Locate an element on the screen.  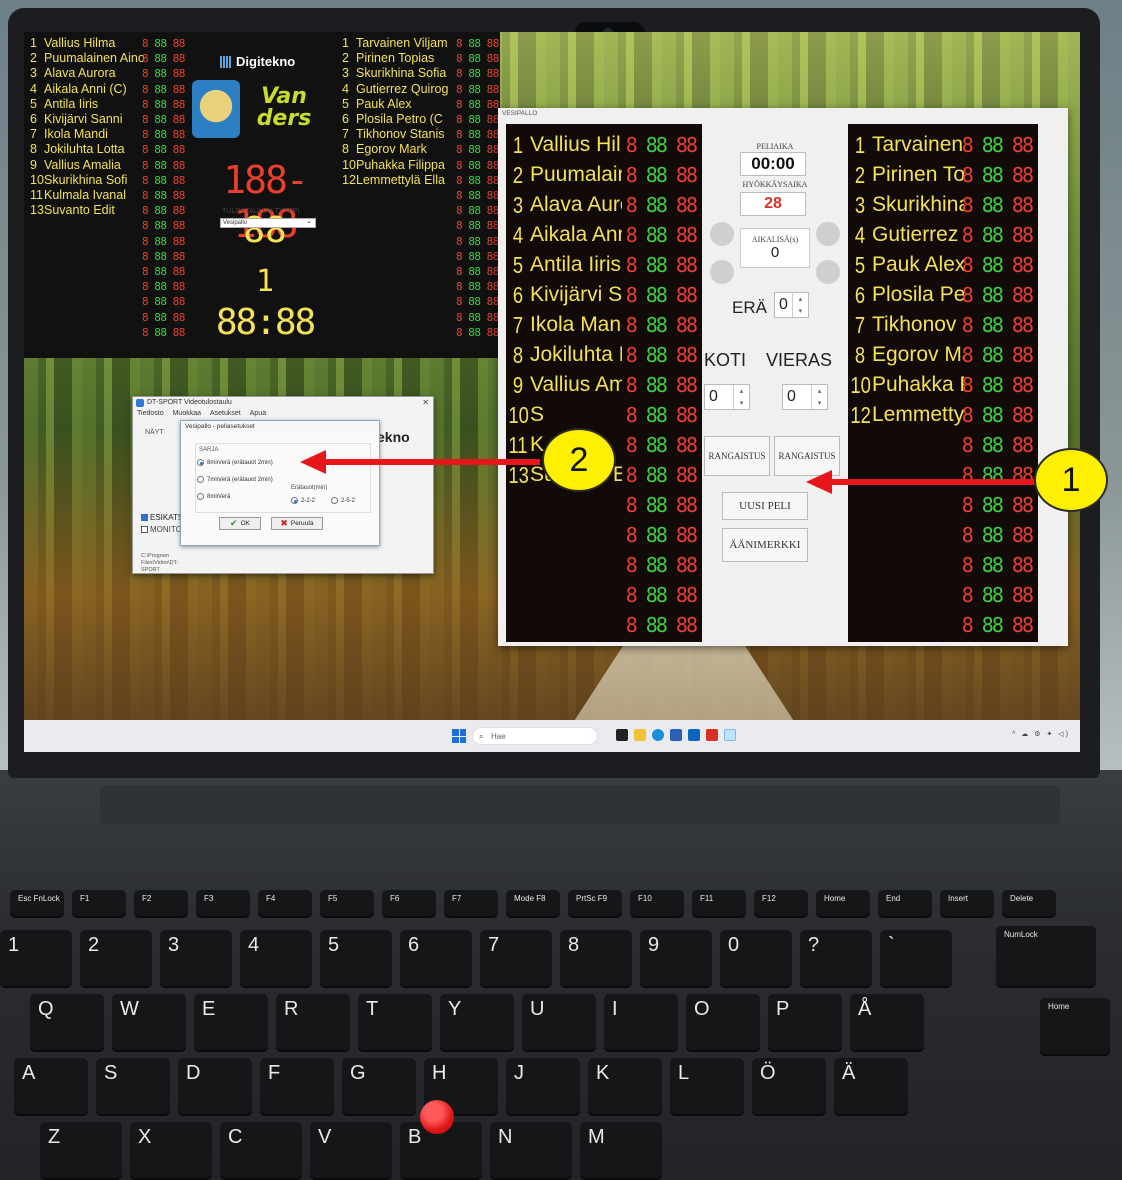
key: A is located at coordinates (51, 1086).